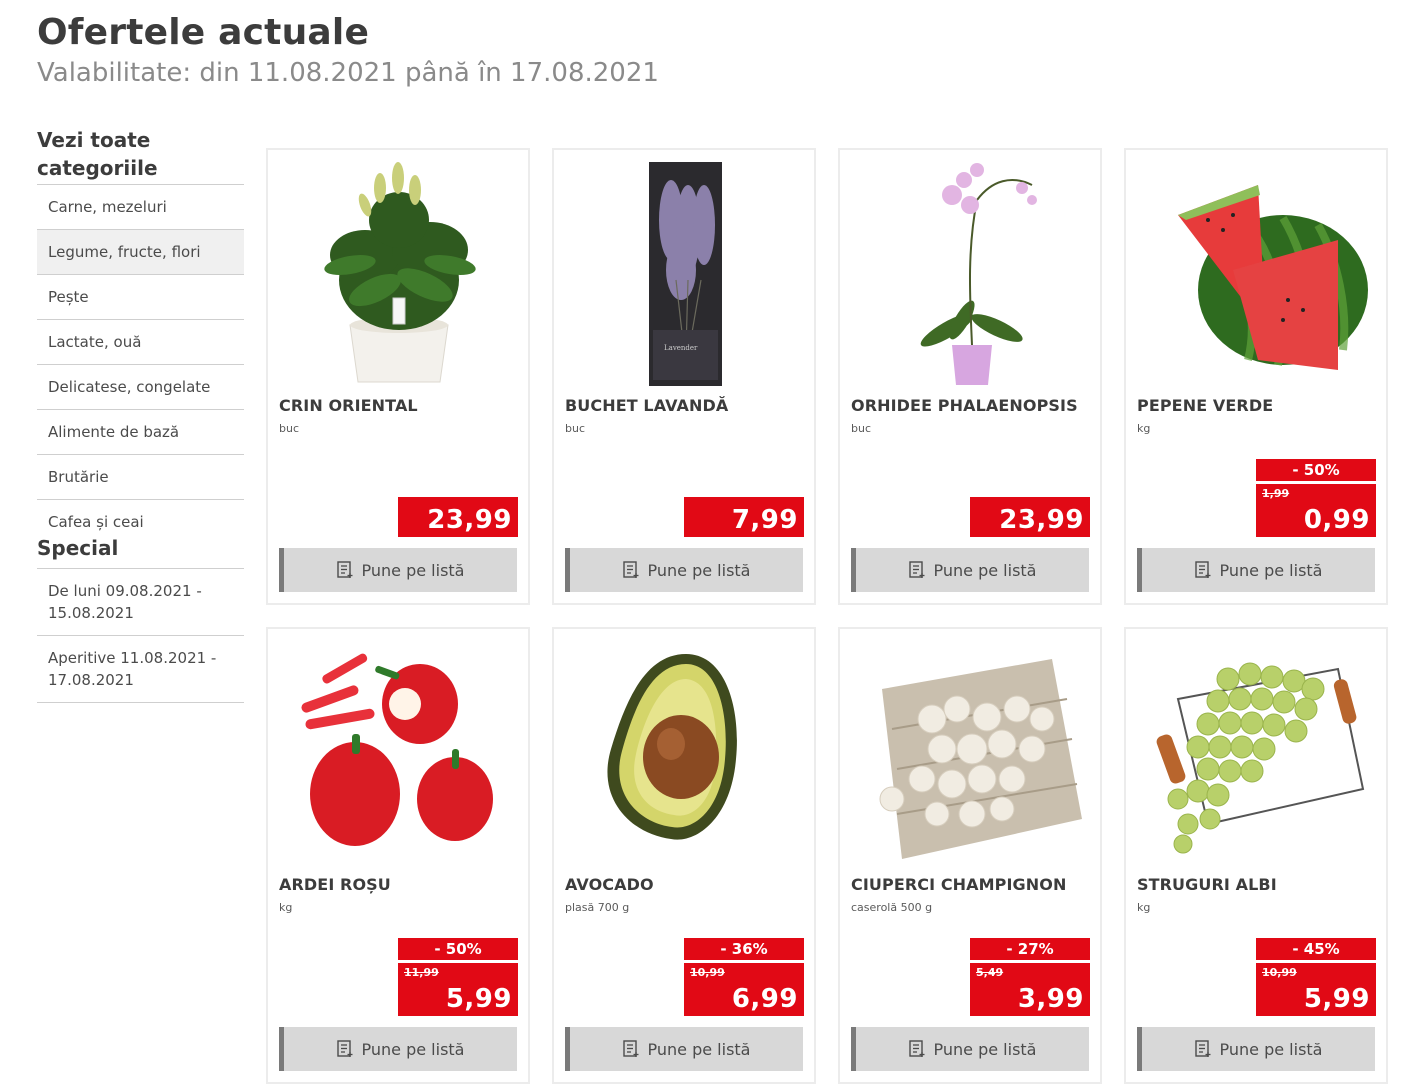  I want to click on discount-badge: - 27%, so click(1030, 949).